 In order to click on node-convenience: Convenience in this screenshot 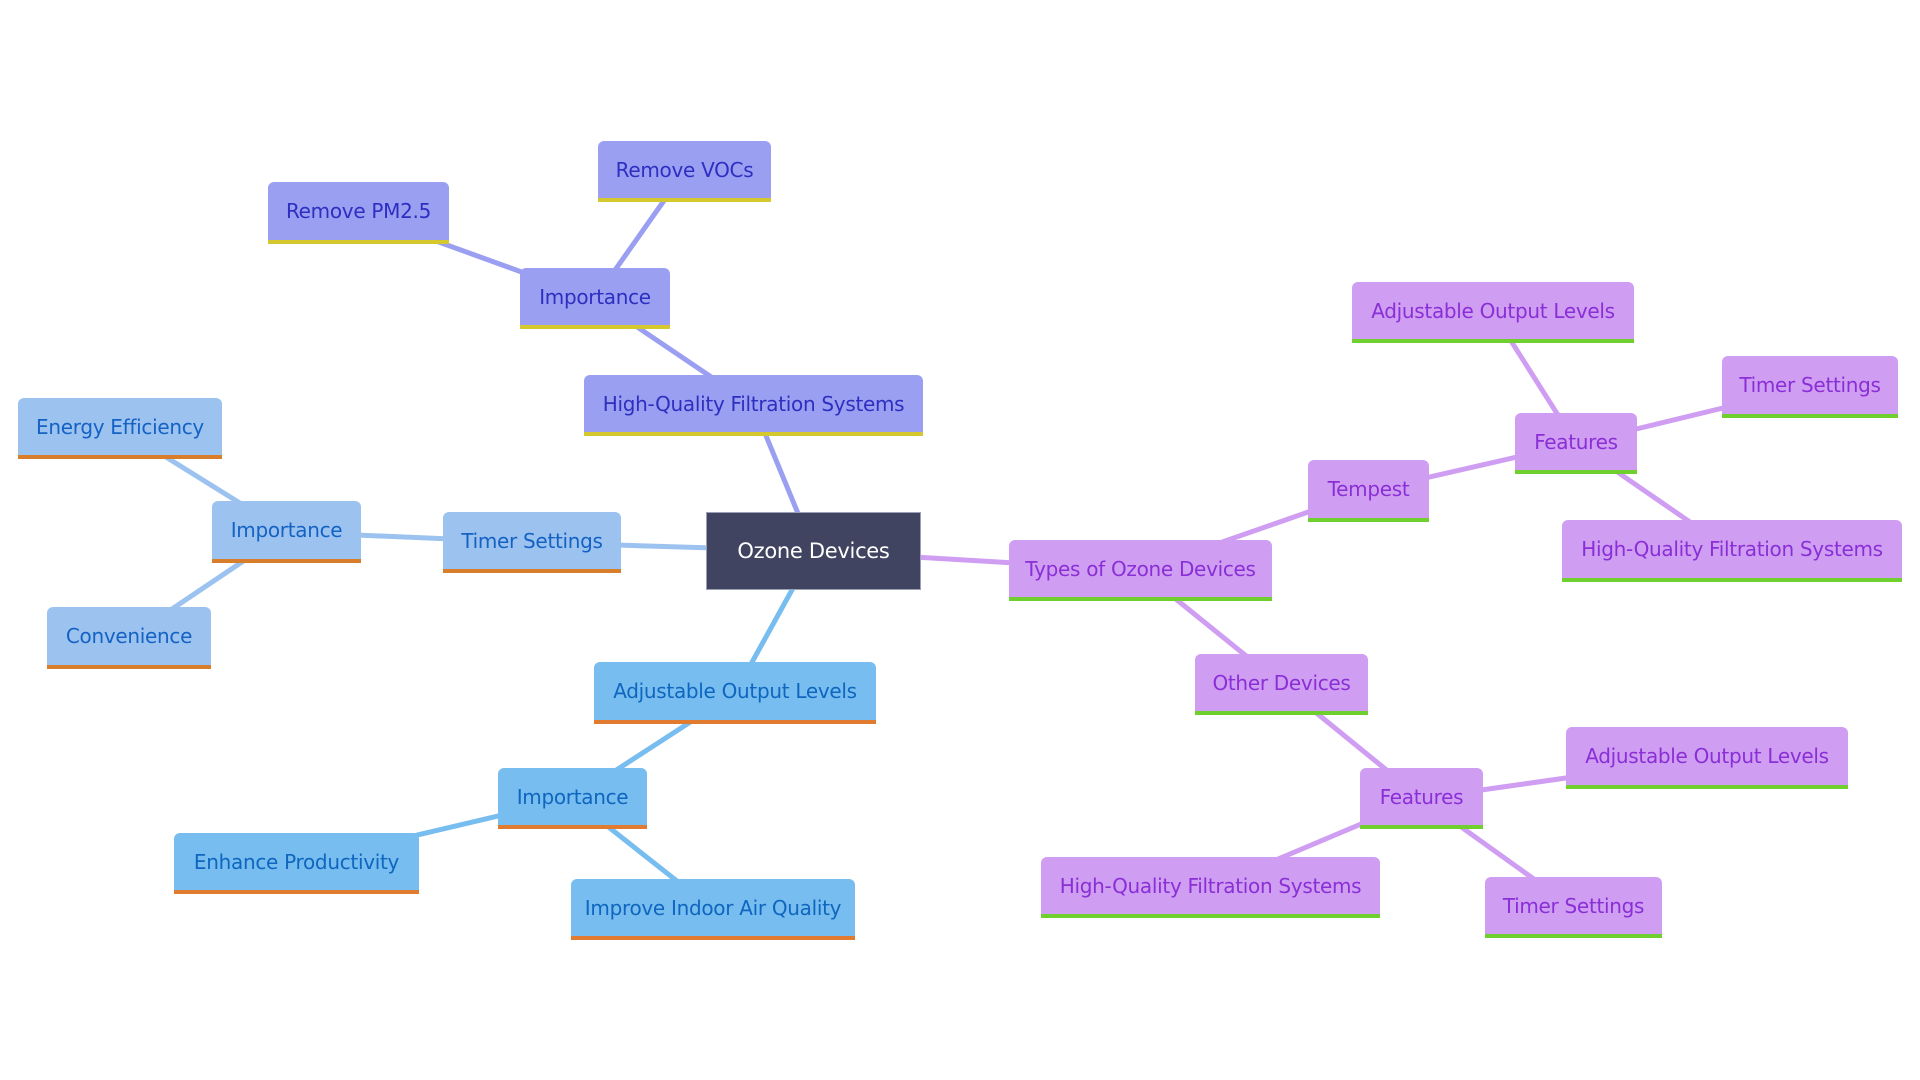, I will do `click(129, 638)`.